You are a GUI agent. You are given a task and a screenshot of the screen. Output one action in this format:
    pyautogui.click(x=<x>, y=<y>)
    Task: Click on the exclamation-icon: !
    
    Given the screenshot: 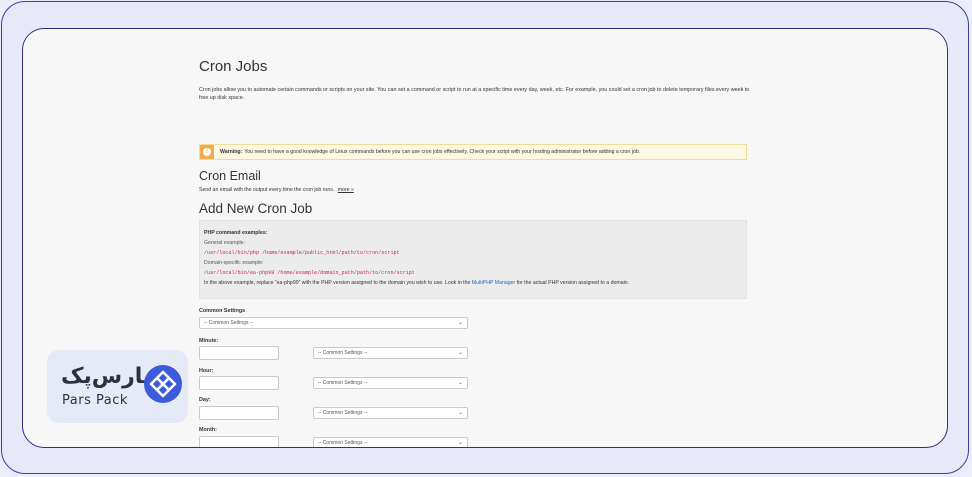 What is the action you would take?
    pyautogui.click(x=207, y=152)
    